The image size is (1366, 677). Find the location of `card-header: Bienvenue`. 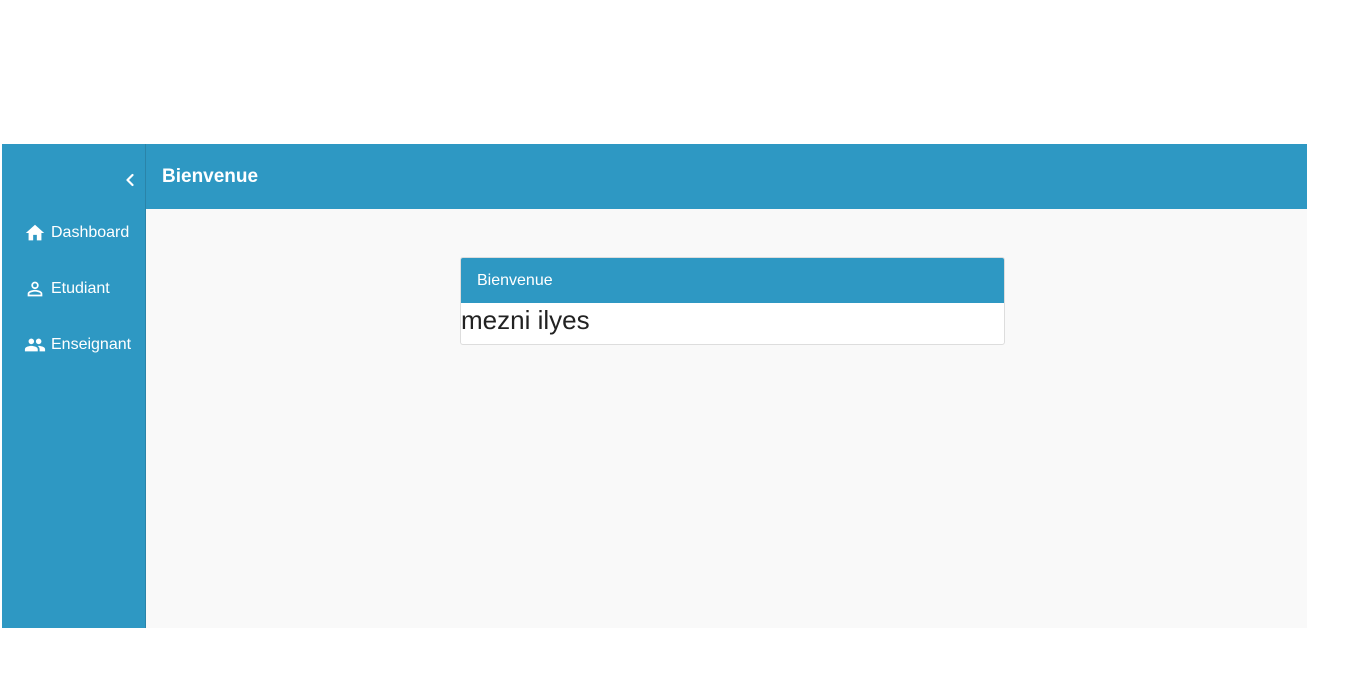

card-header: Bienvenue is located at coordinates (732, 280).